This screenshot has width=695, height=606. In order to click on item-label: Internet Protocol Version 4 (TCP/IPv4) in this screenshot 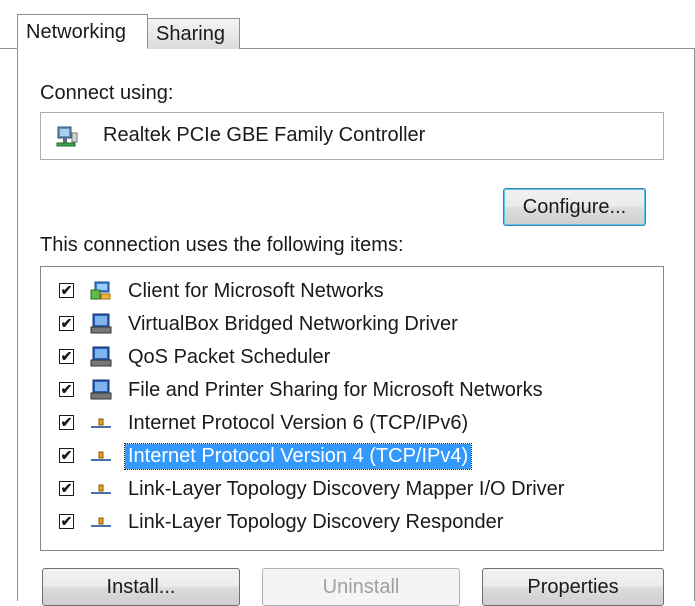, I will do `click(298, 456)`.